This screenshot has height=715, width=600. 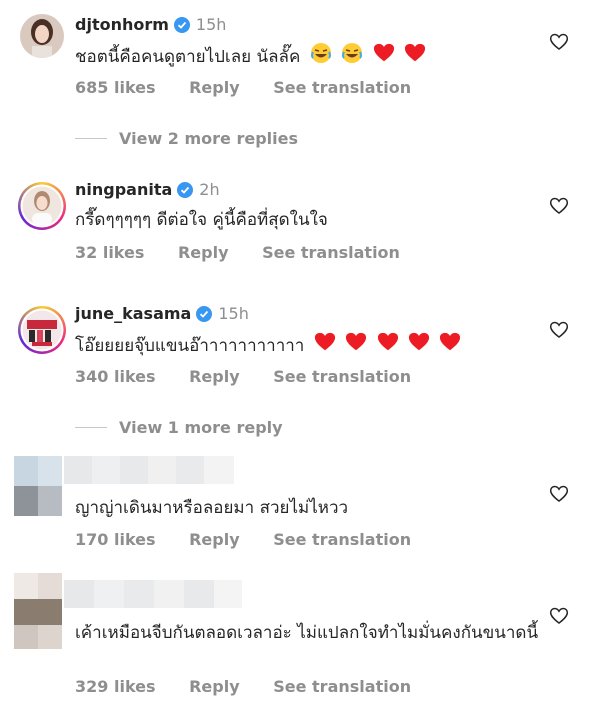 I want to click on likes-count: 340 likes, so click(x=115, y=376).